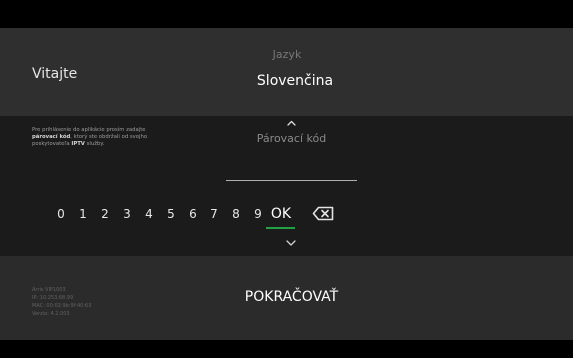 This screenshot has width=573, height=358. I want to click on device-version: Verzia: 4.2.003, so click(51, 314).